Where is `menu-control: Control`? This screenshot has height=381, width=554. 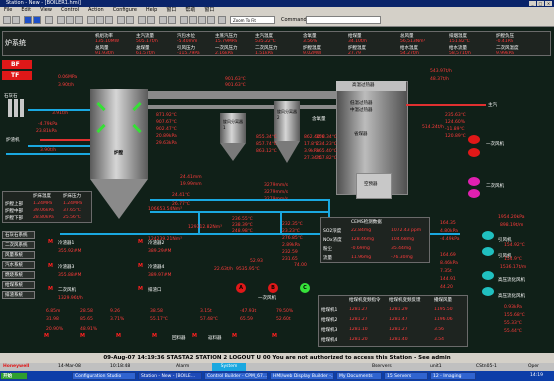 menu-control: Control is located at coordinates (70, 10).